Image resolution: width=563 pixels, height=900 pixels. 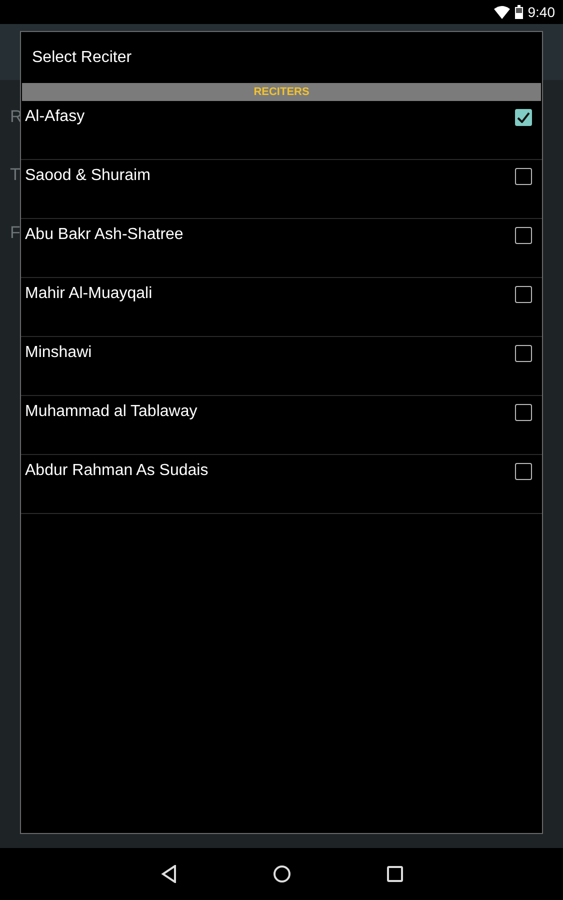 What do you see at coordinates (55, 116) in the screenshot?
I see `reciter-name: Al-Afasy` at bounding box center [55, 116].